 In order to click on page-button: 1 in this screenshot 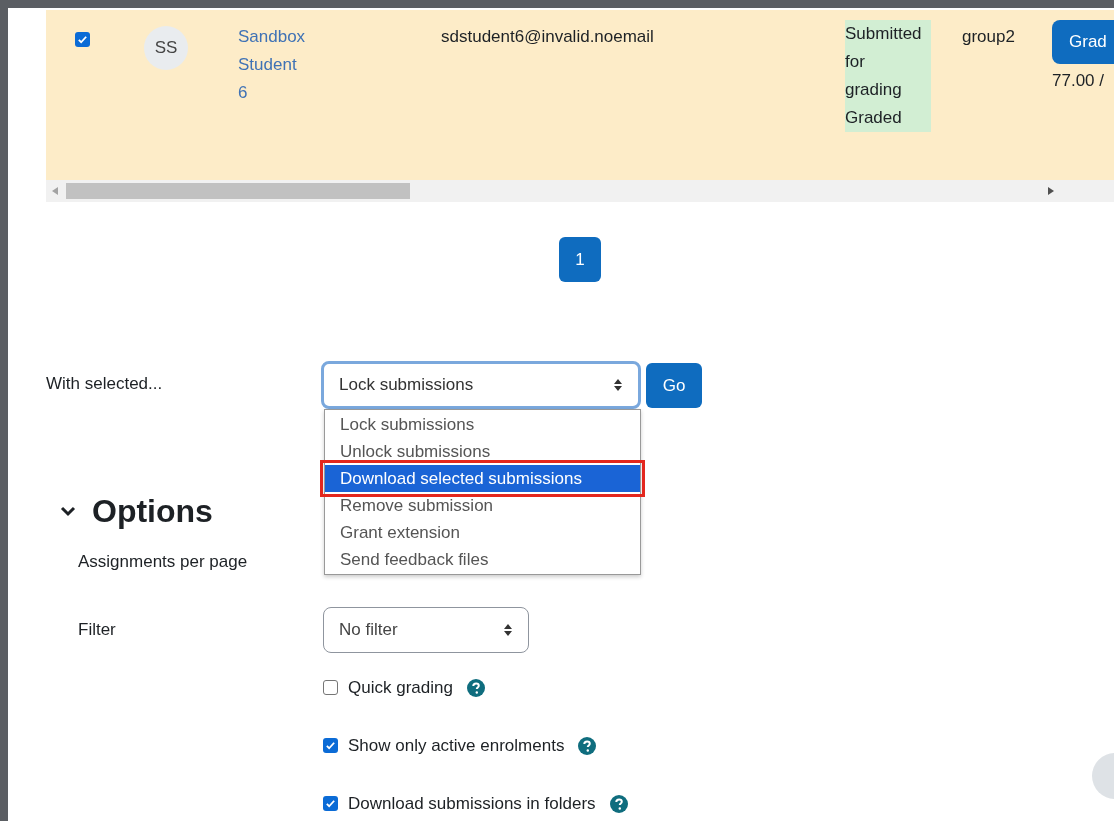, I will do `click(580, 259)`.